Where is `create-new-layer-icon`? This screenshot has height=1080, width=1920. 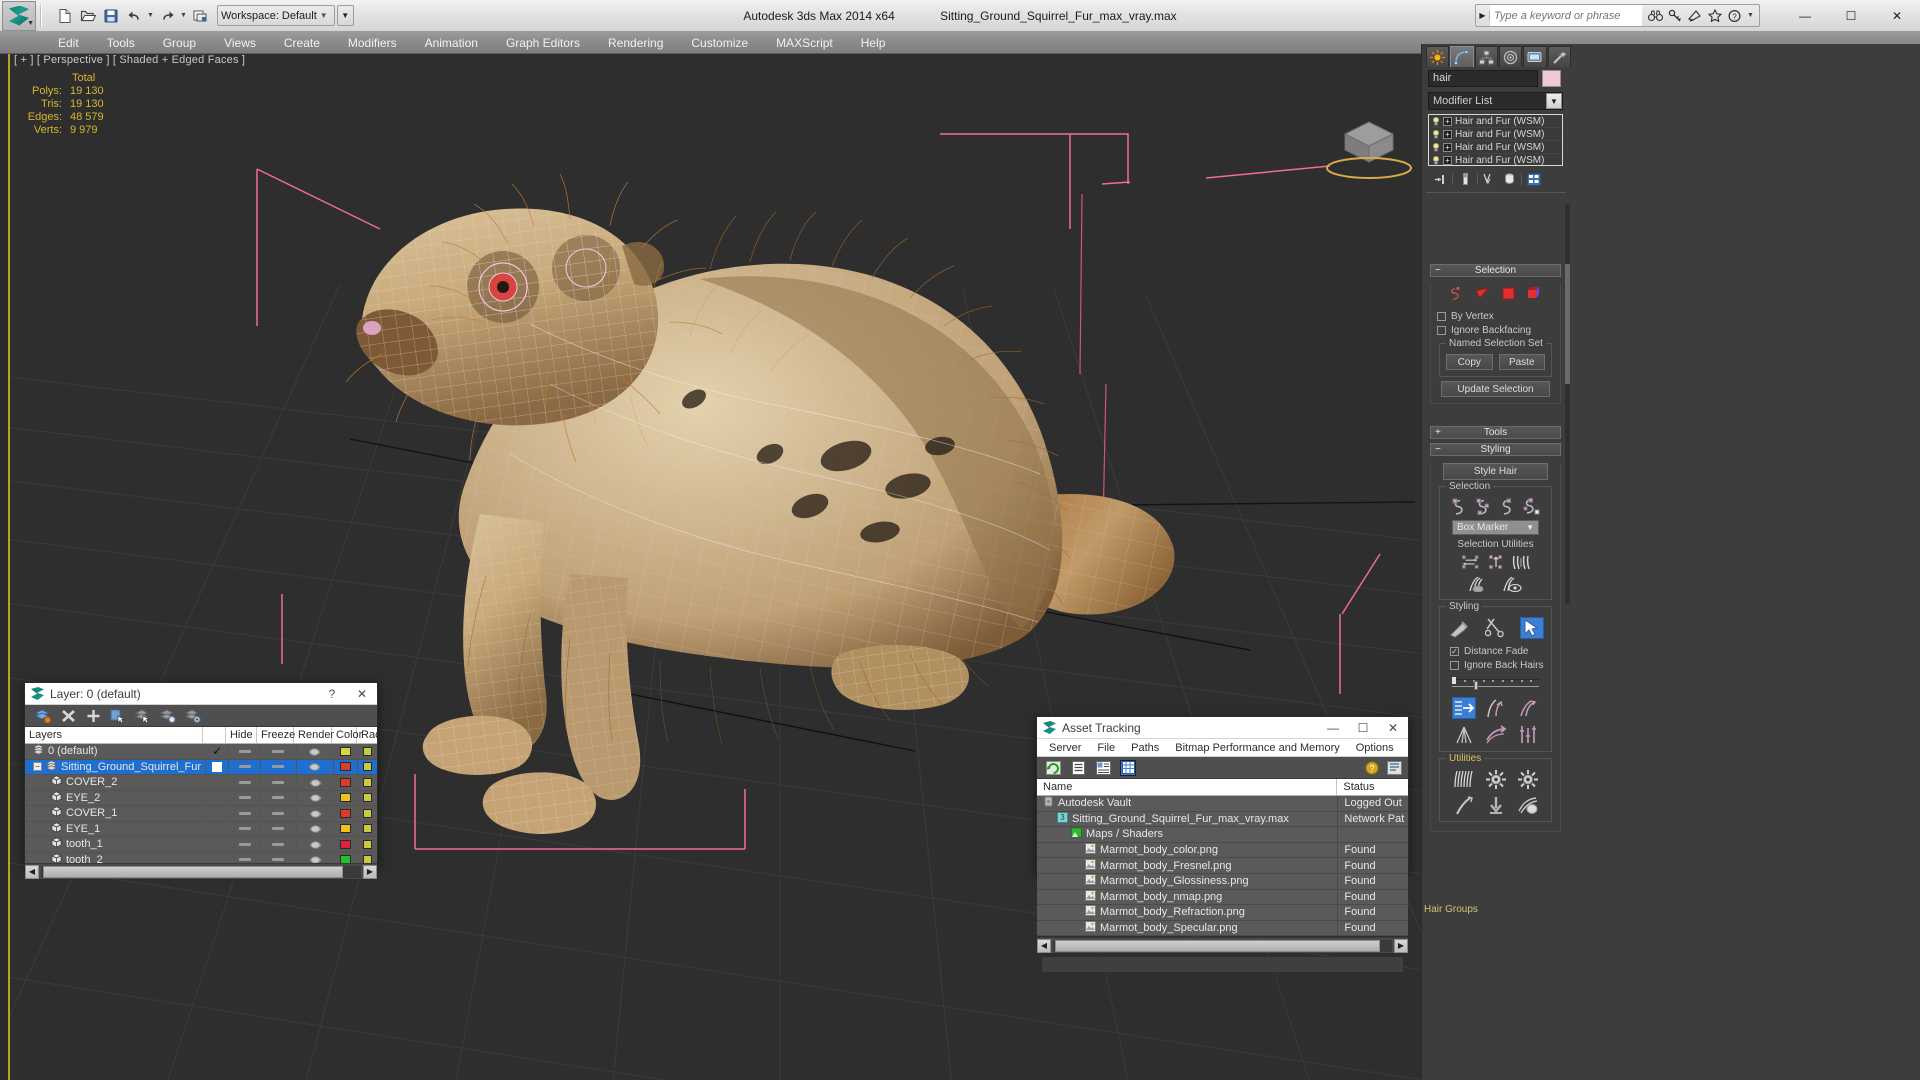 create-new-layer-icon is located at coordinates (43, 716).